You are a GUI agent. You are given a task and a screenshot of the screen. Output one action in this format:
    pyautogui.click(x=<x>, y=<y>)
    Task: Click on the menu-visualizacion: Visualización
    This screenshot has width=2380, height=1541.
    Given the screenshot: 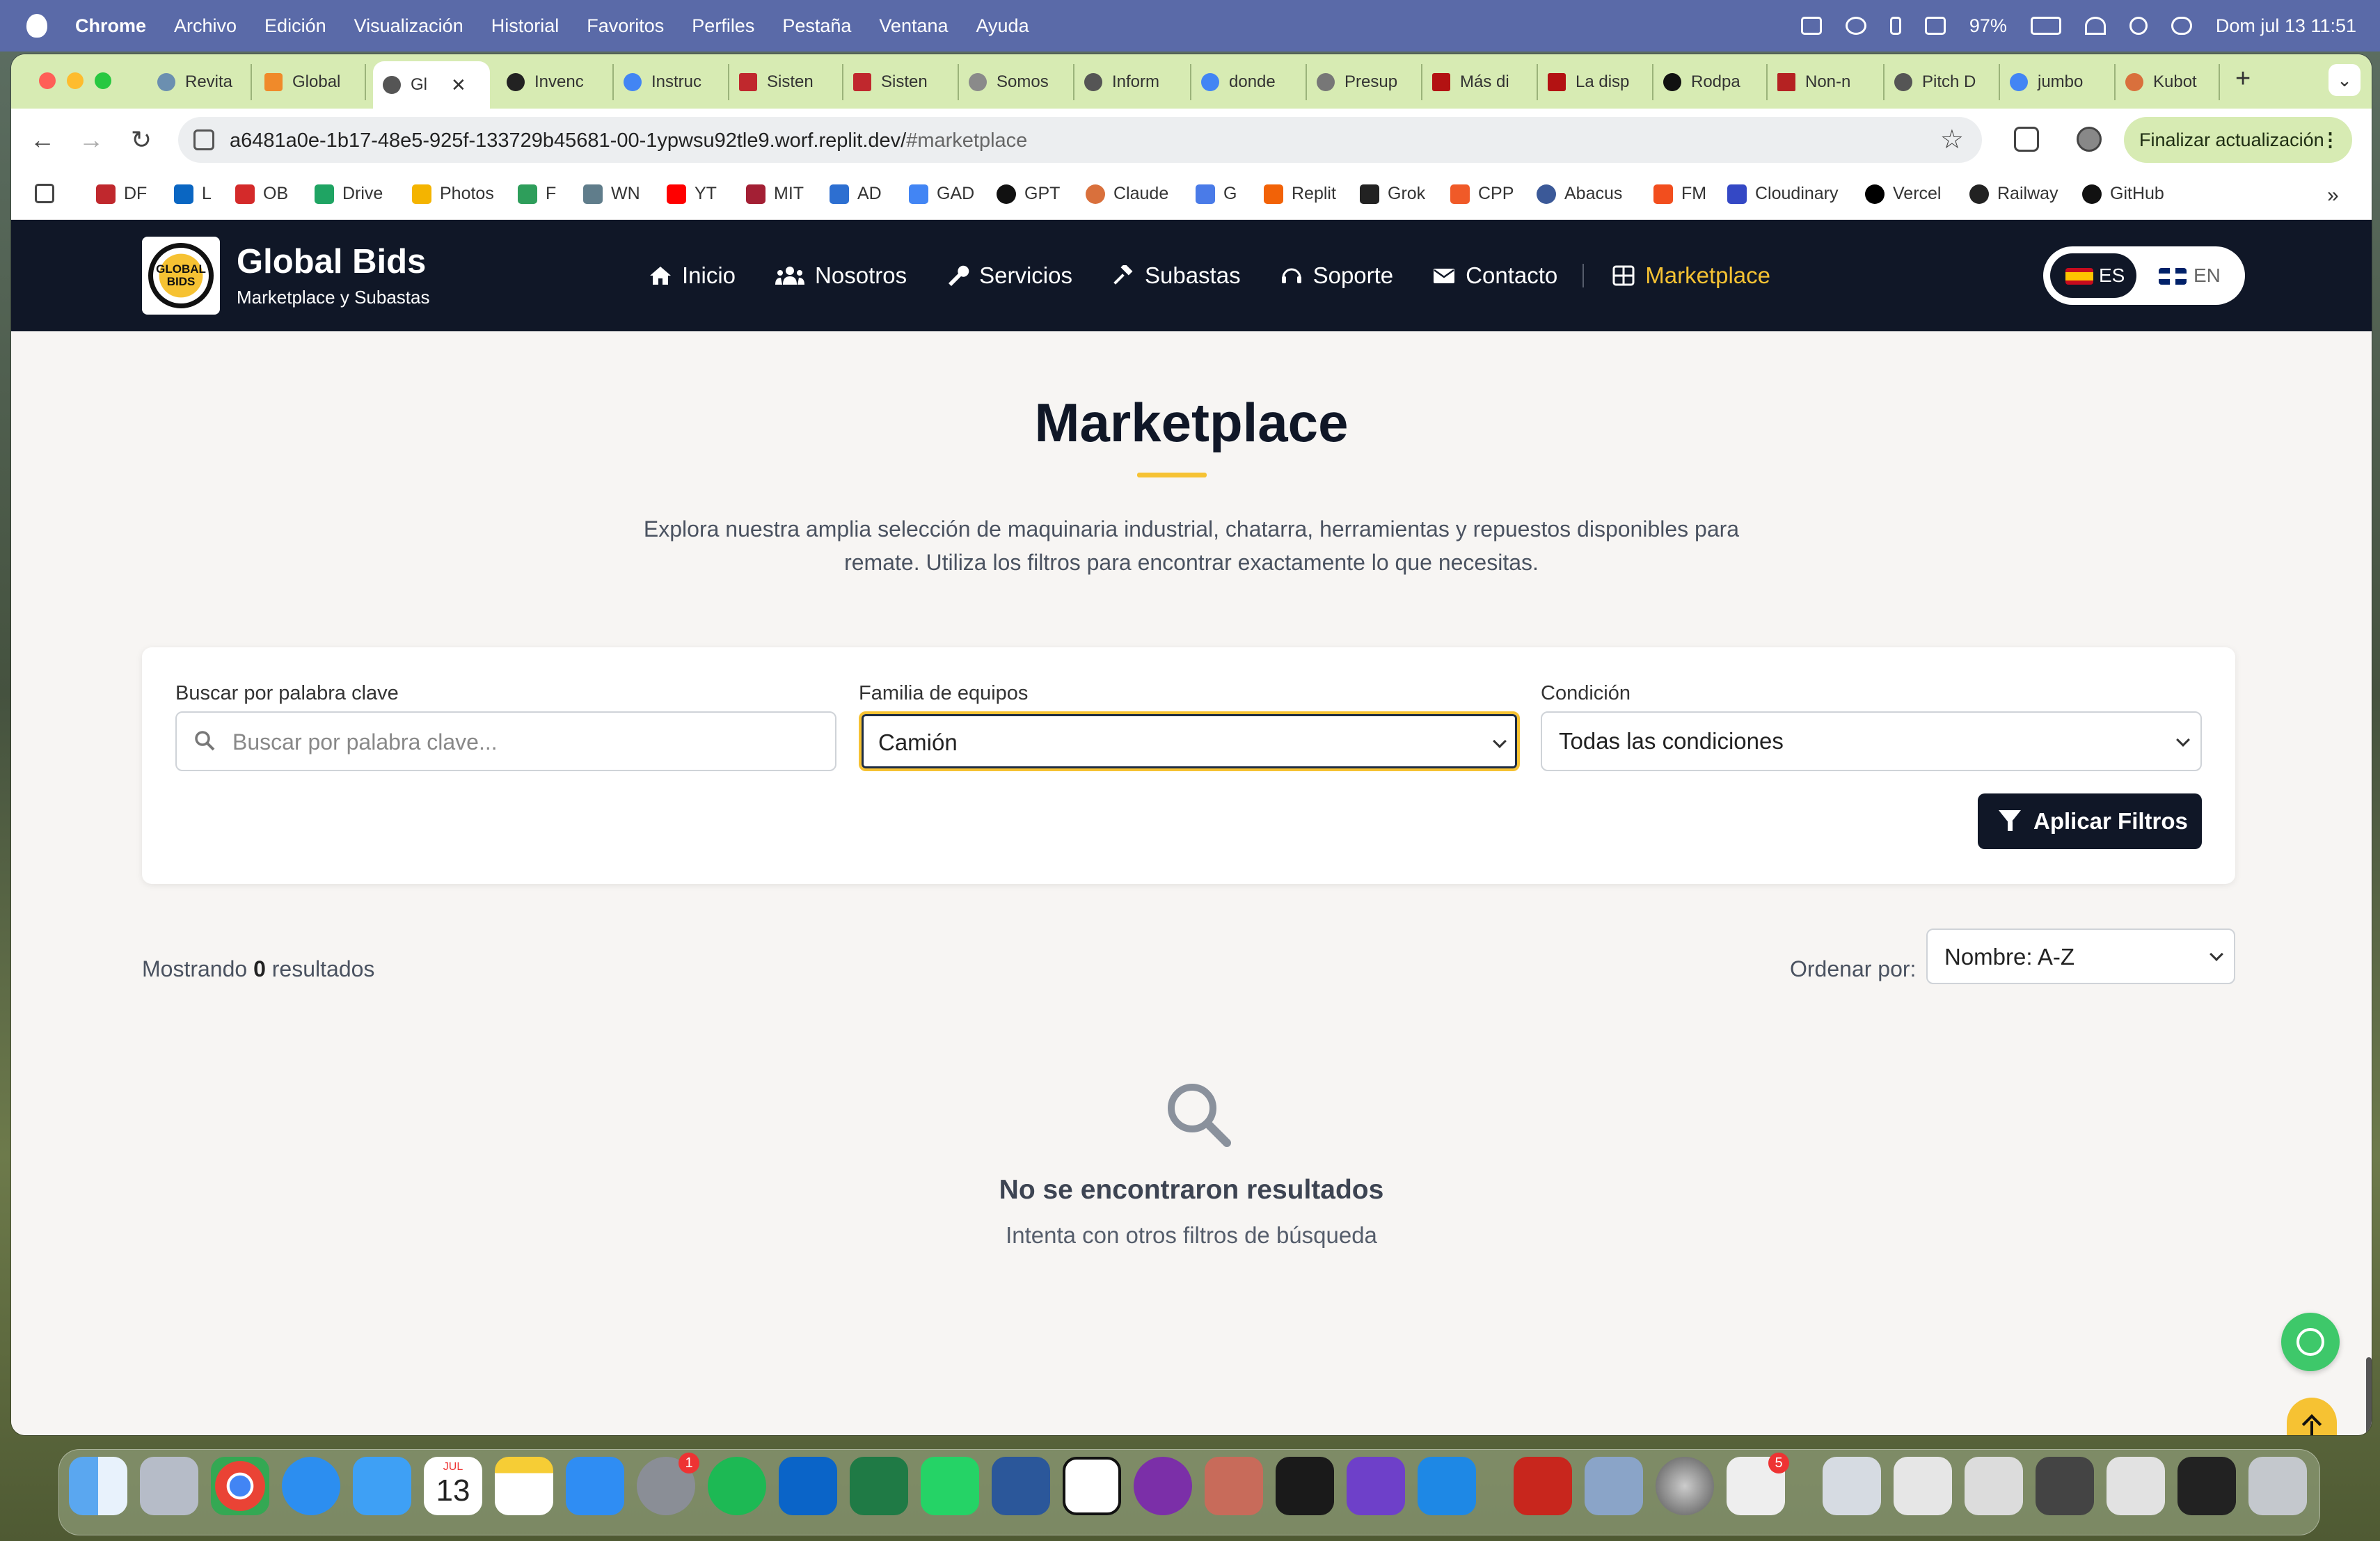 What is the action you would take?
    pyautogui.click(x=408, y=26)
    